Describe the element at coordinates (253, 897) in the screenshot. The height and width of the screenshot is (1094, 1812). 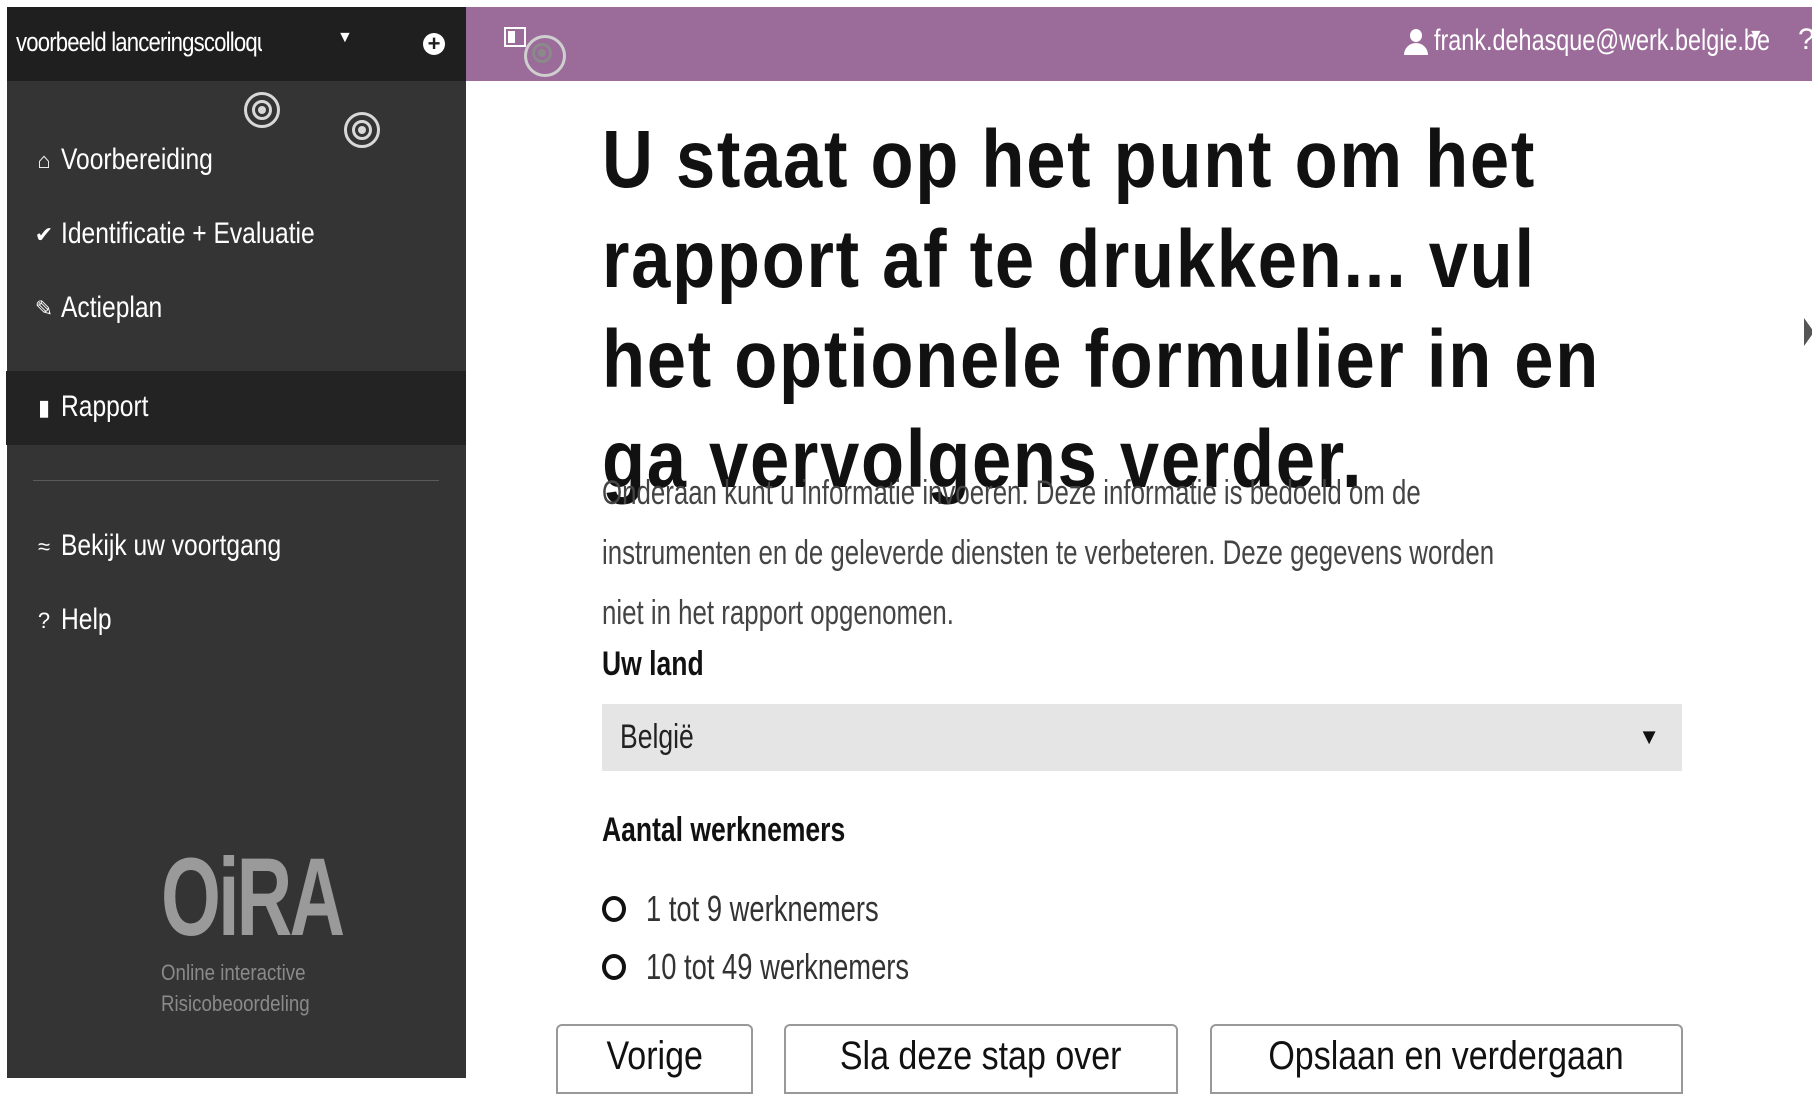
I see `oira-logo: OiRA` at that location.